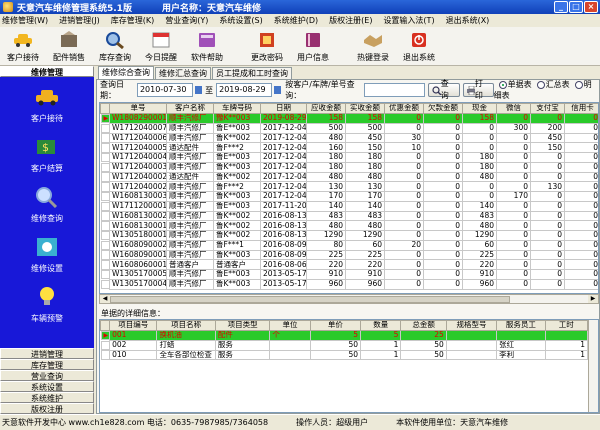  I want to click on menu-item: 系统维护(D), so click(296, 20).